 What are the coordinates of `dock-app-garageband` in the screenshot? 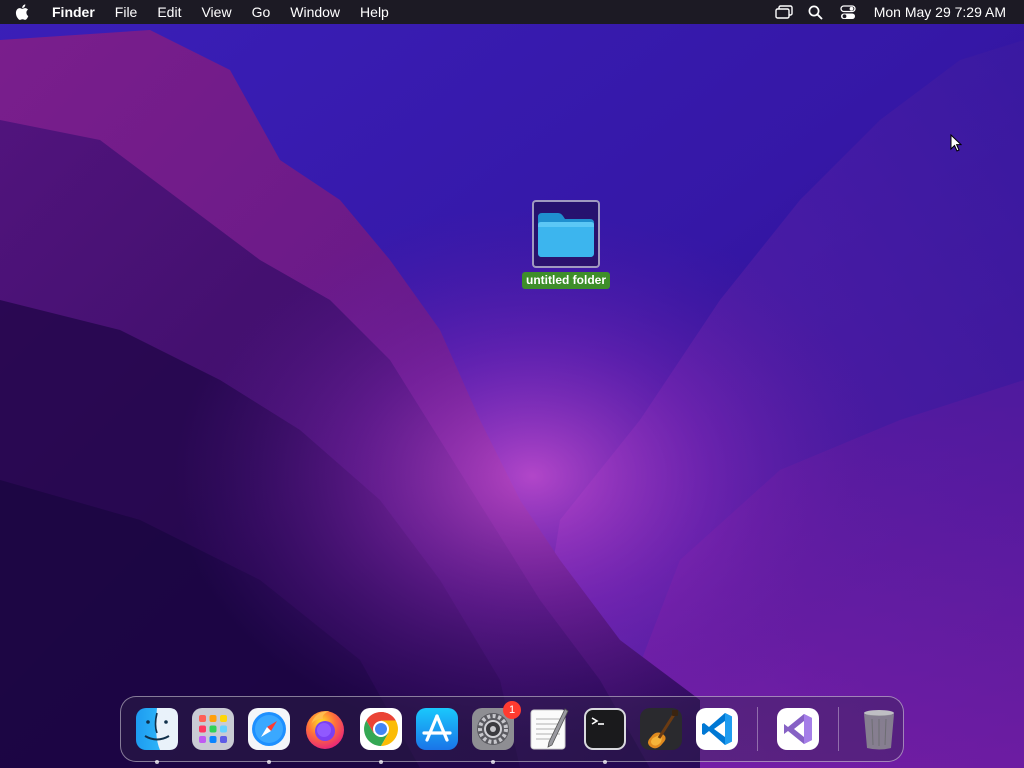 It's located at (661, 729).